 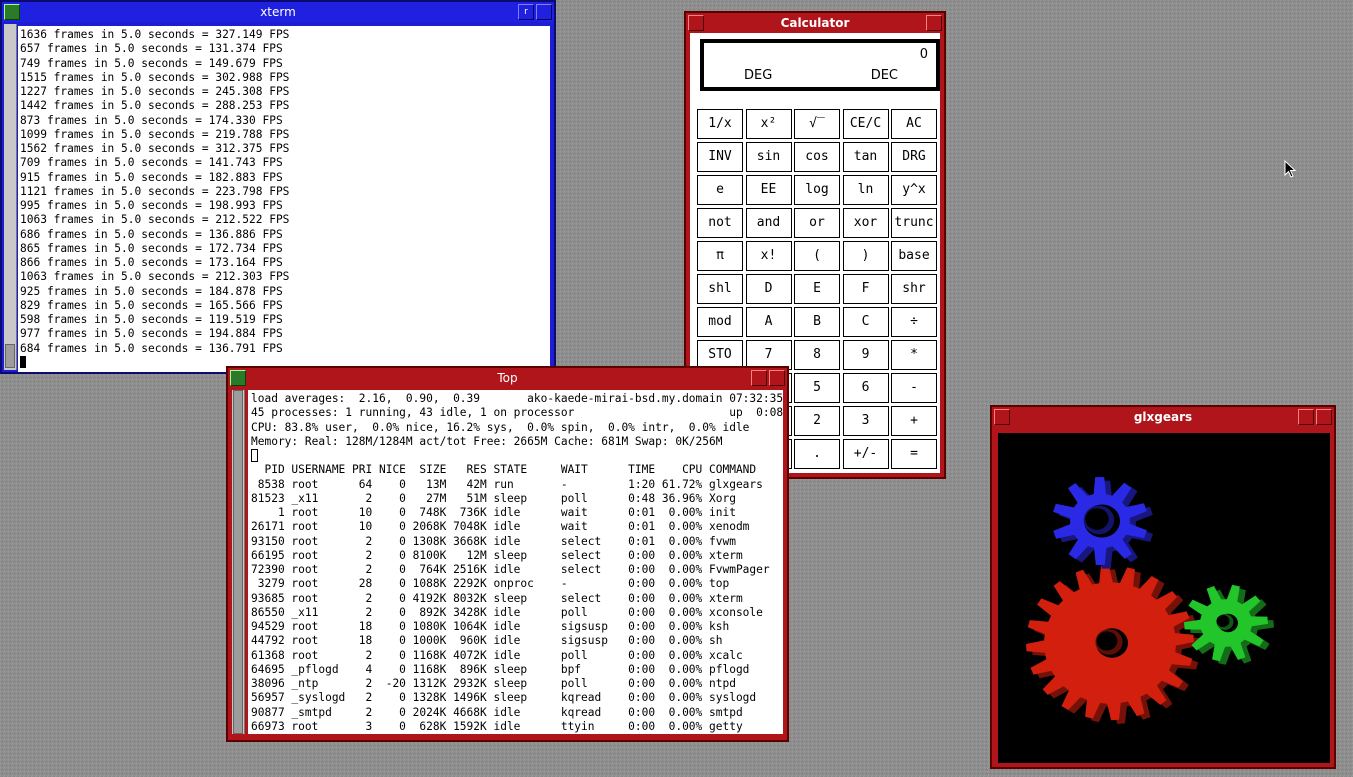 I want to click on calc-key: x², so click(x=768, y=124).